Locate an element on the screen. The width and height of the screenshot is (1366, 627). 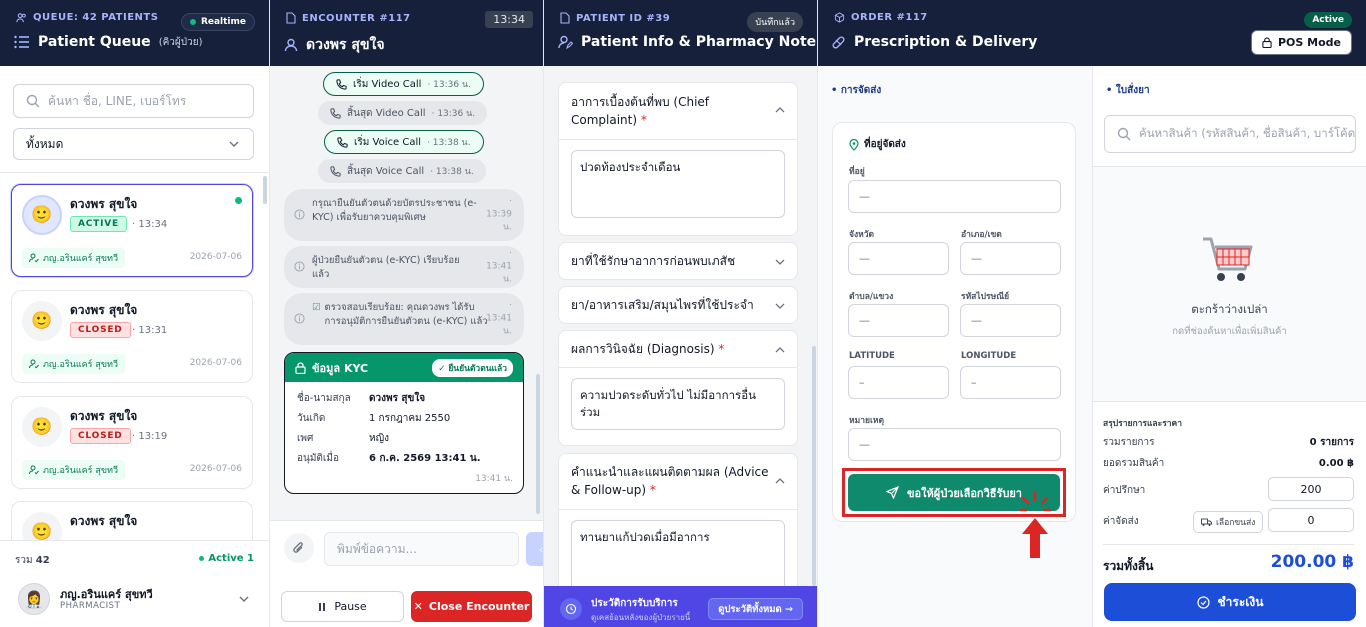
regular-supplements-section: ยา/อาหารเสริม/สมุนไพรที่ใช้ประจำ is located at coordinates (678, 305).